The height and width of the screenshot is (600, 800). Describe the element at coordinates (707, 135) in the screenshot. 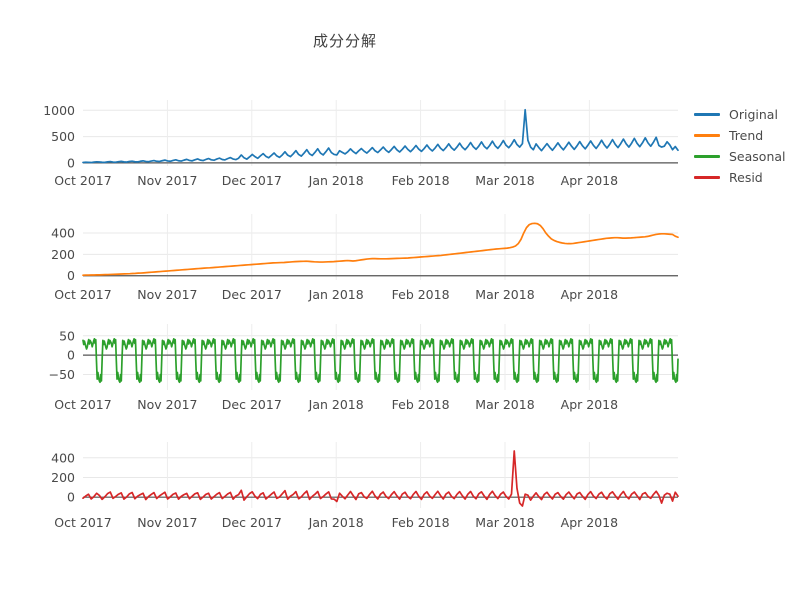

I see `legend-swatch-trend` at that location.